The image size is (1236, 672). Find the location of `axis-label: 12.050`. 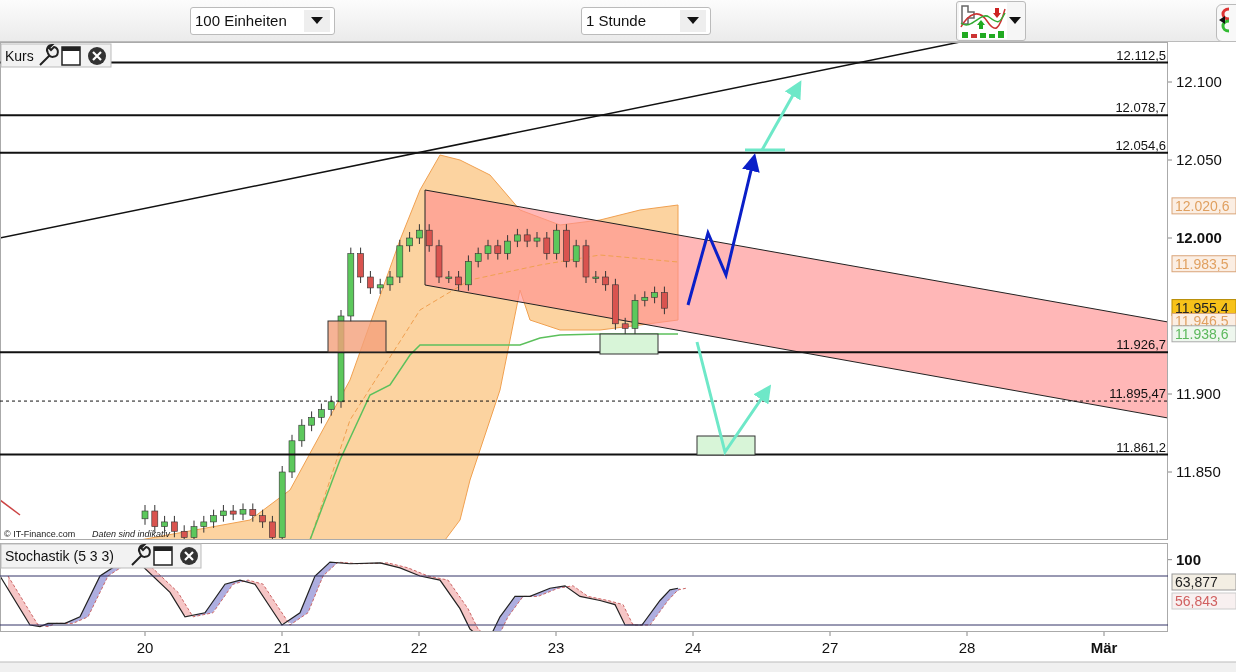

axis-label: 12.050 is located at coordinates (1199, 159).